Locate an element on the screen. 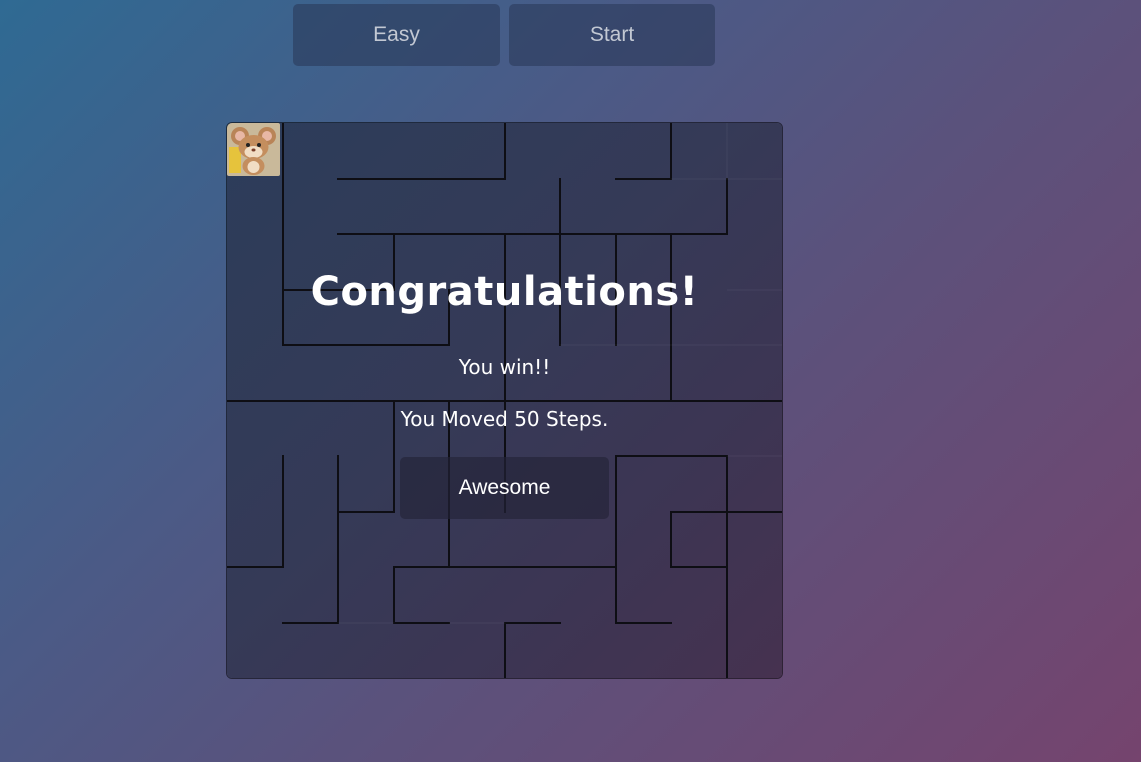 The width and height of the screenshot is (1141, 762). mouse-icon is located at coordinates (253, 149).